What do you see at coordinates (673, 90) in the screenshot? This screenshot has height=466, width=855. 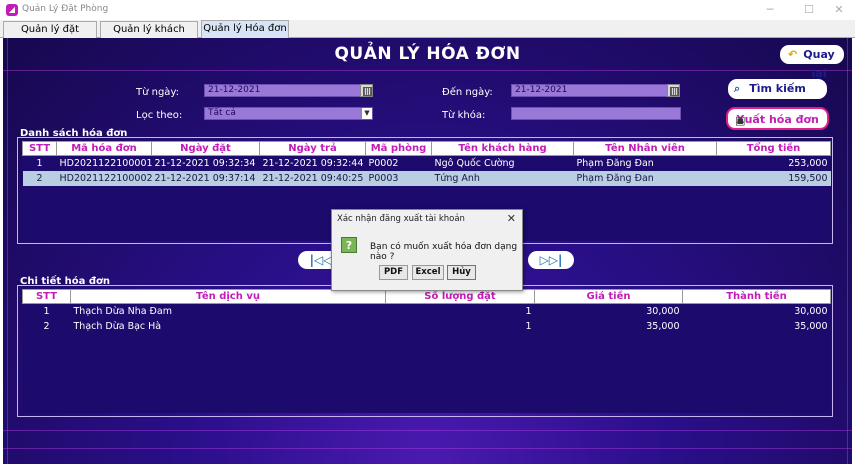 I see `to-calendar-icon` at bounding box center [673, 90].